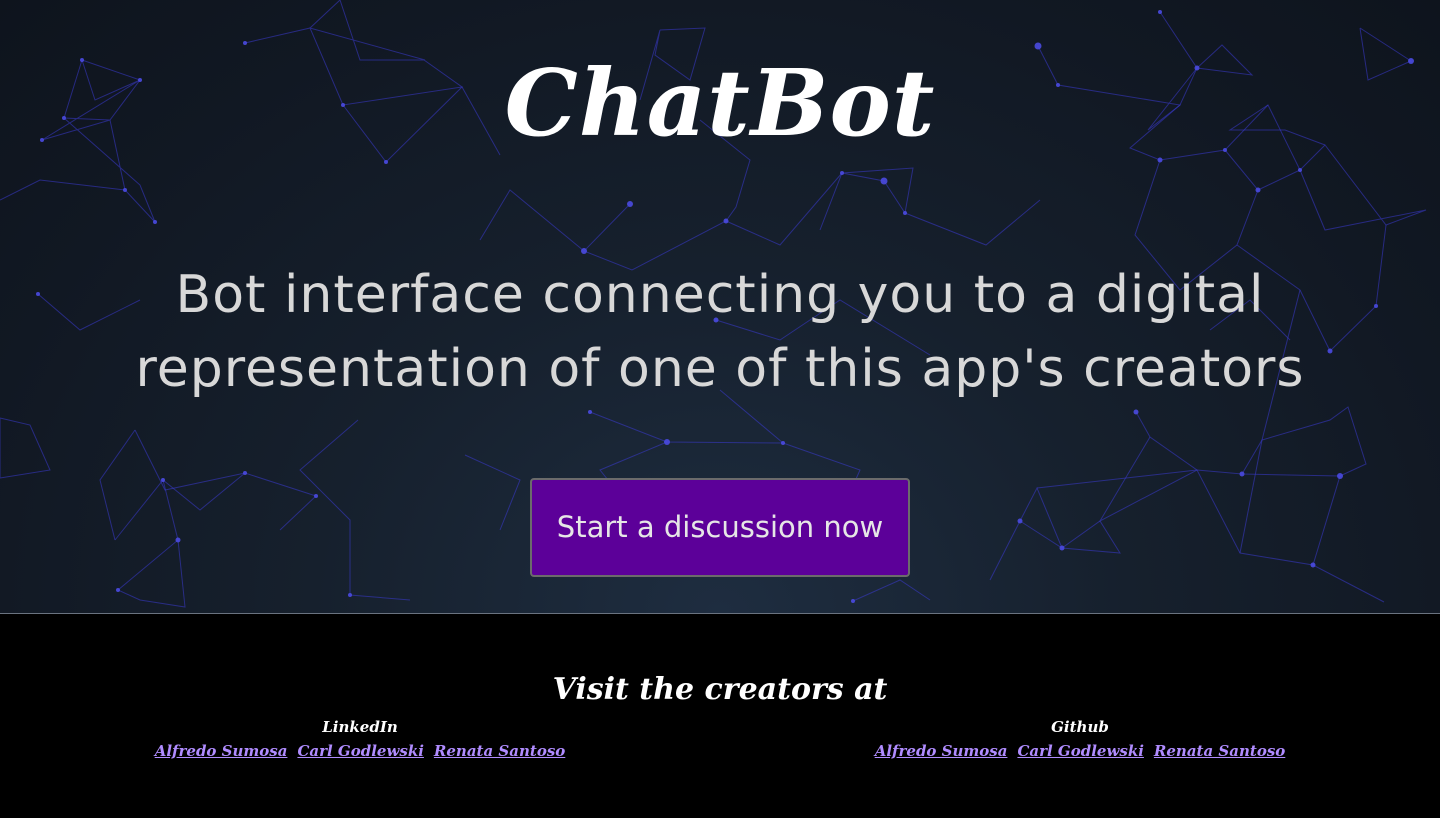 The height and width of the screenshot is (818, 1440). Describe the element at coordinates (941, 751) in the screenshot. I see `github-link-alfredo-sumosa: Alfredo Sumosa` at that location.